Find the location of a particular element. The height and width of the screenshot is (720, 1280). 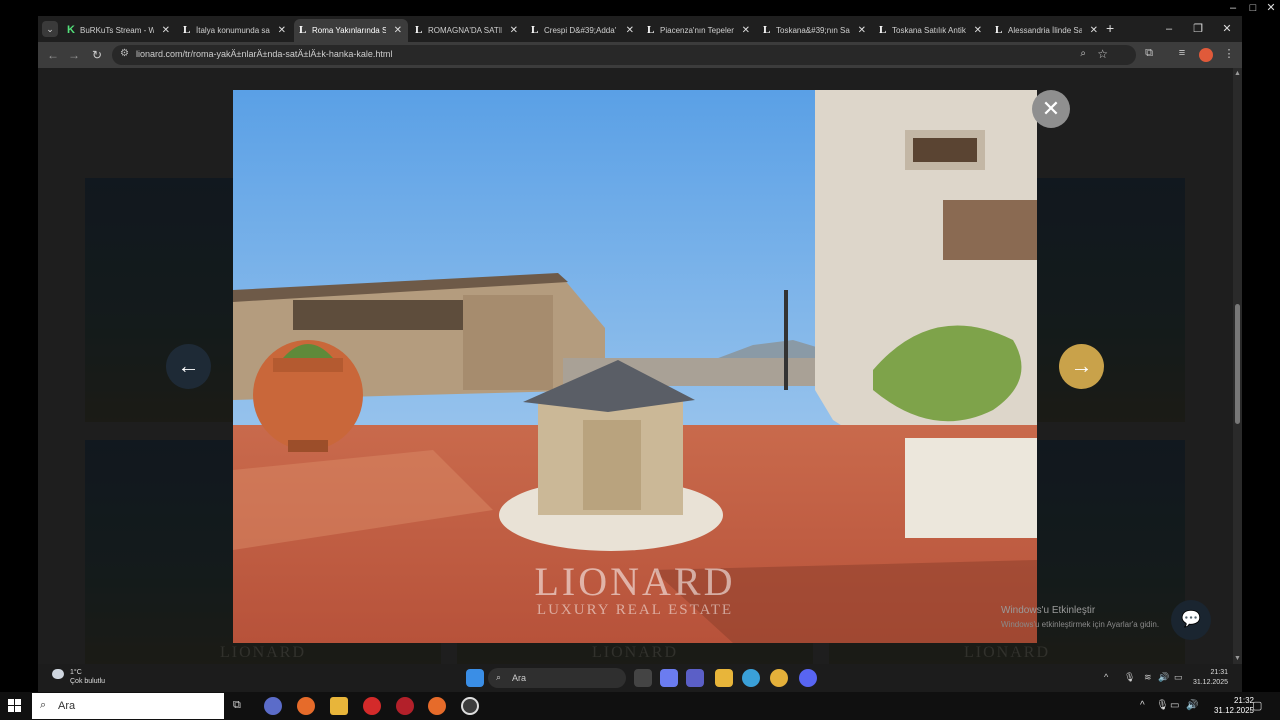

tab-label: Piacenza'nın Tepelen is located at coordinates (697, 30).